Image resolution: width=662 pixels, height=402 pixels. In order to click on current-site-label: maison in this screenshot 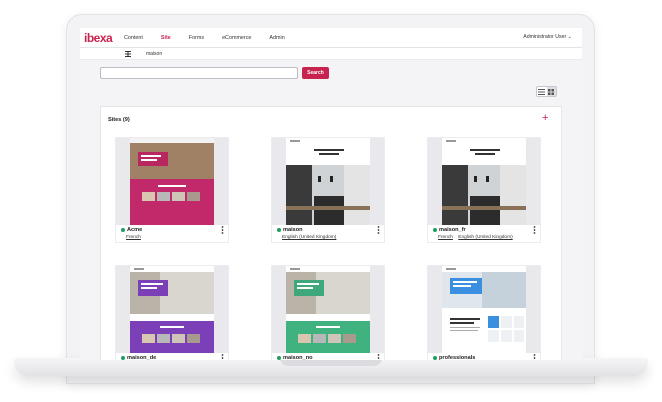, I will do `click(154, 54)`.